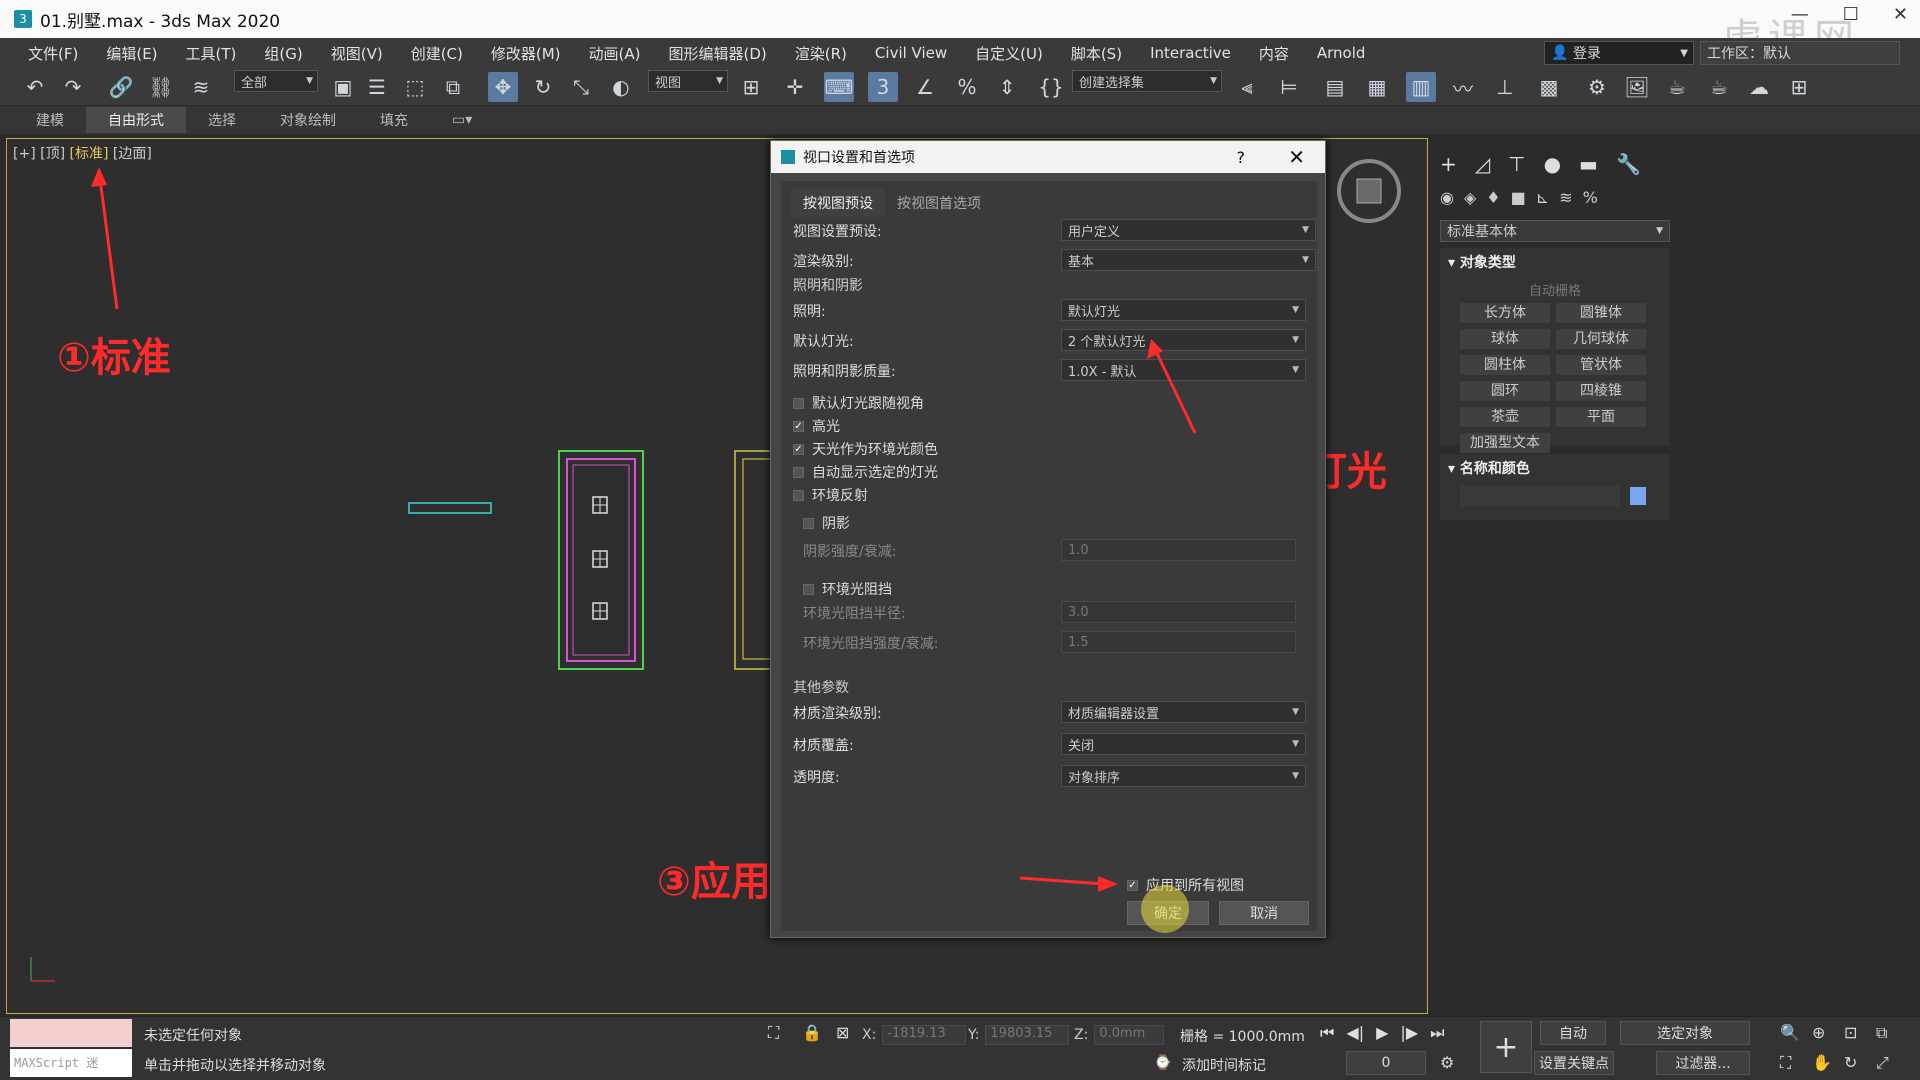  Describe the element at coordinates (1601, 365) in the screenshot. I see `tube-button: 管状体` at that location.